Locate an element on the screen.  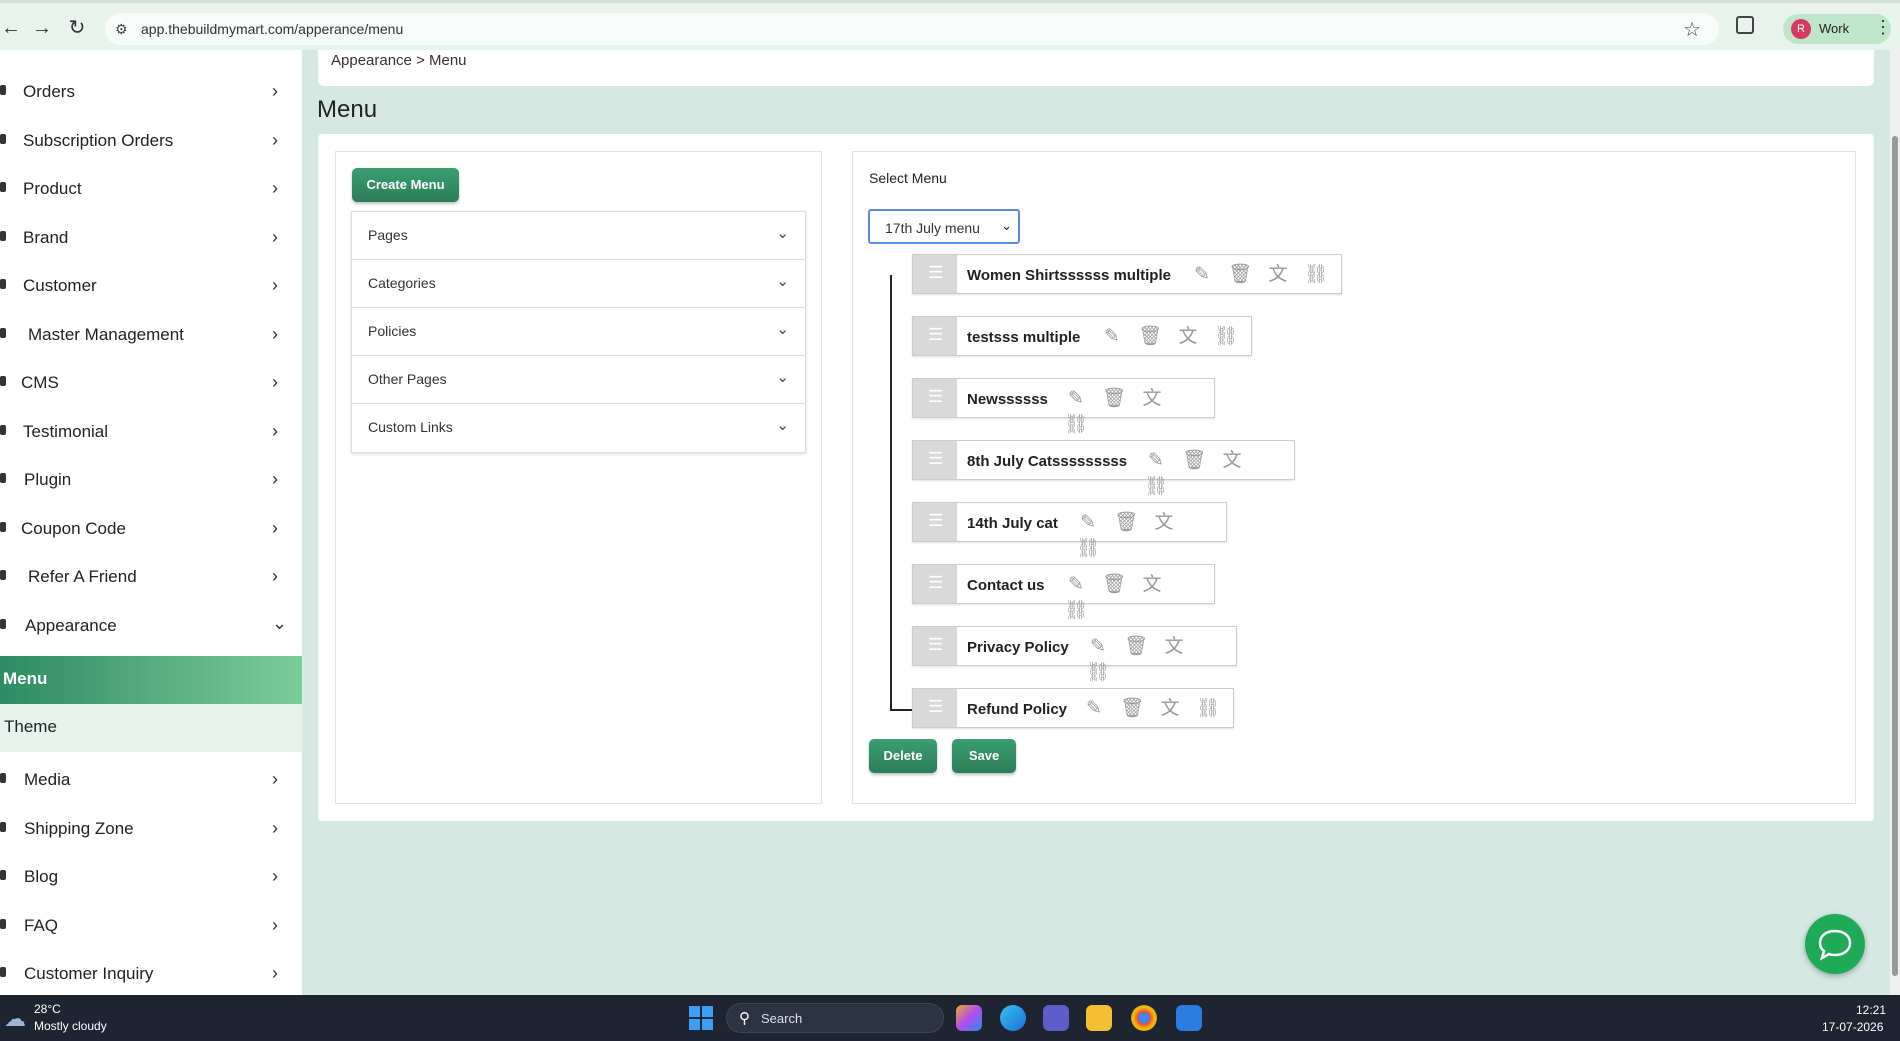
menu-item: ☰ Privacy Policy ✎ 🗑 文 ⛓ is located at coordinates (1074, 654).